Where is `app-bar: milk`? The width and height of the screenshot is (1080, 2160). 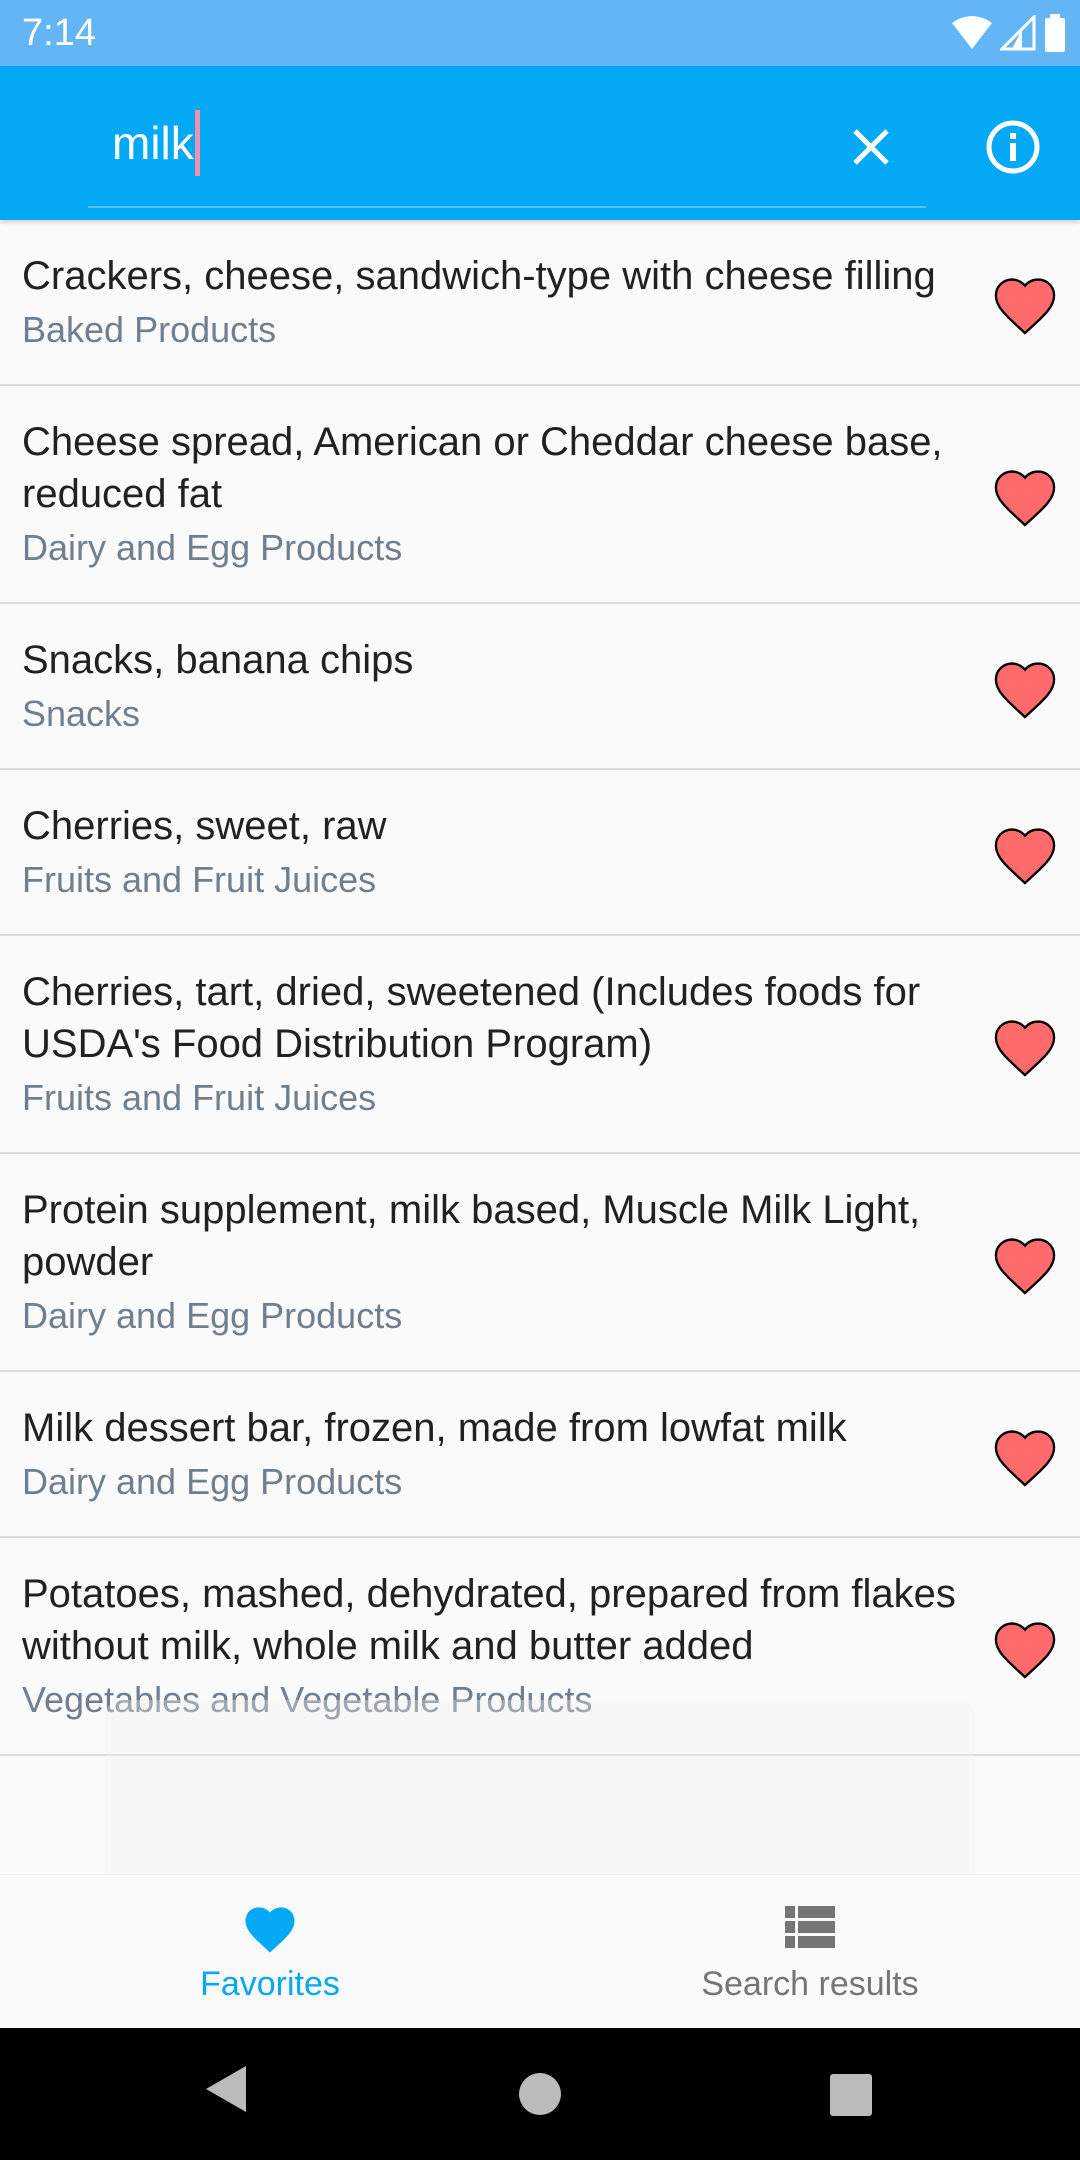 app-bar: milk is located at coordinates (540, 143).